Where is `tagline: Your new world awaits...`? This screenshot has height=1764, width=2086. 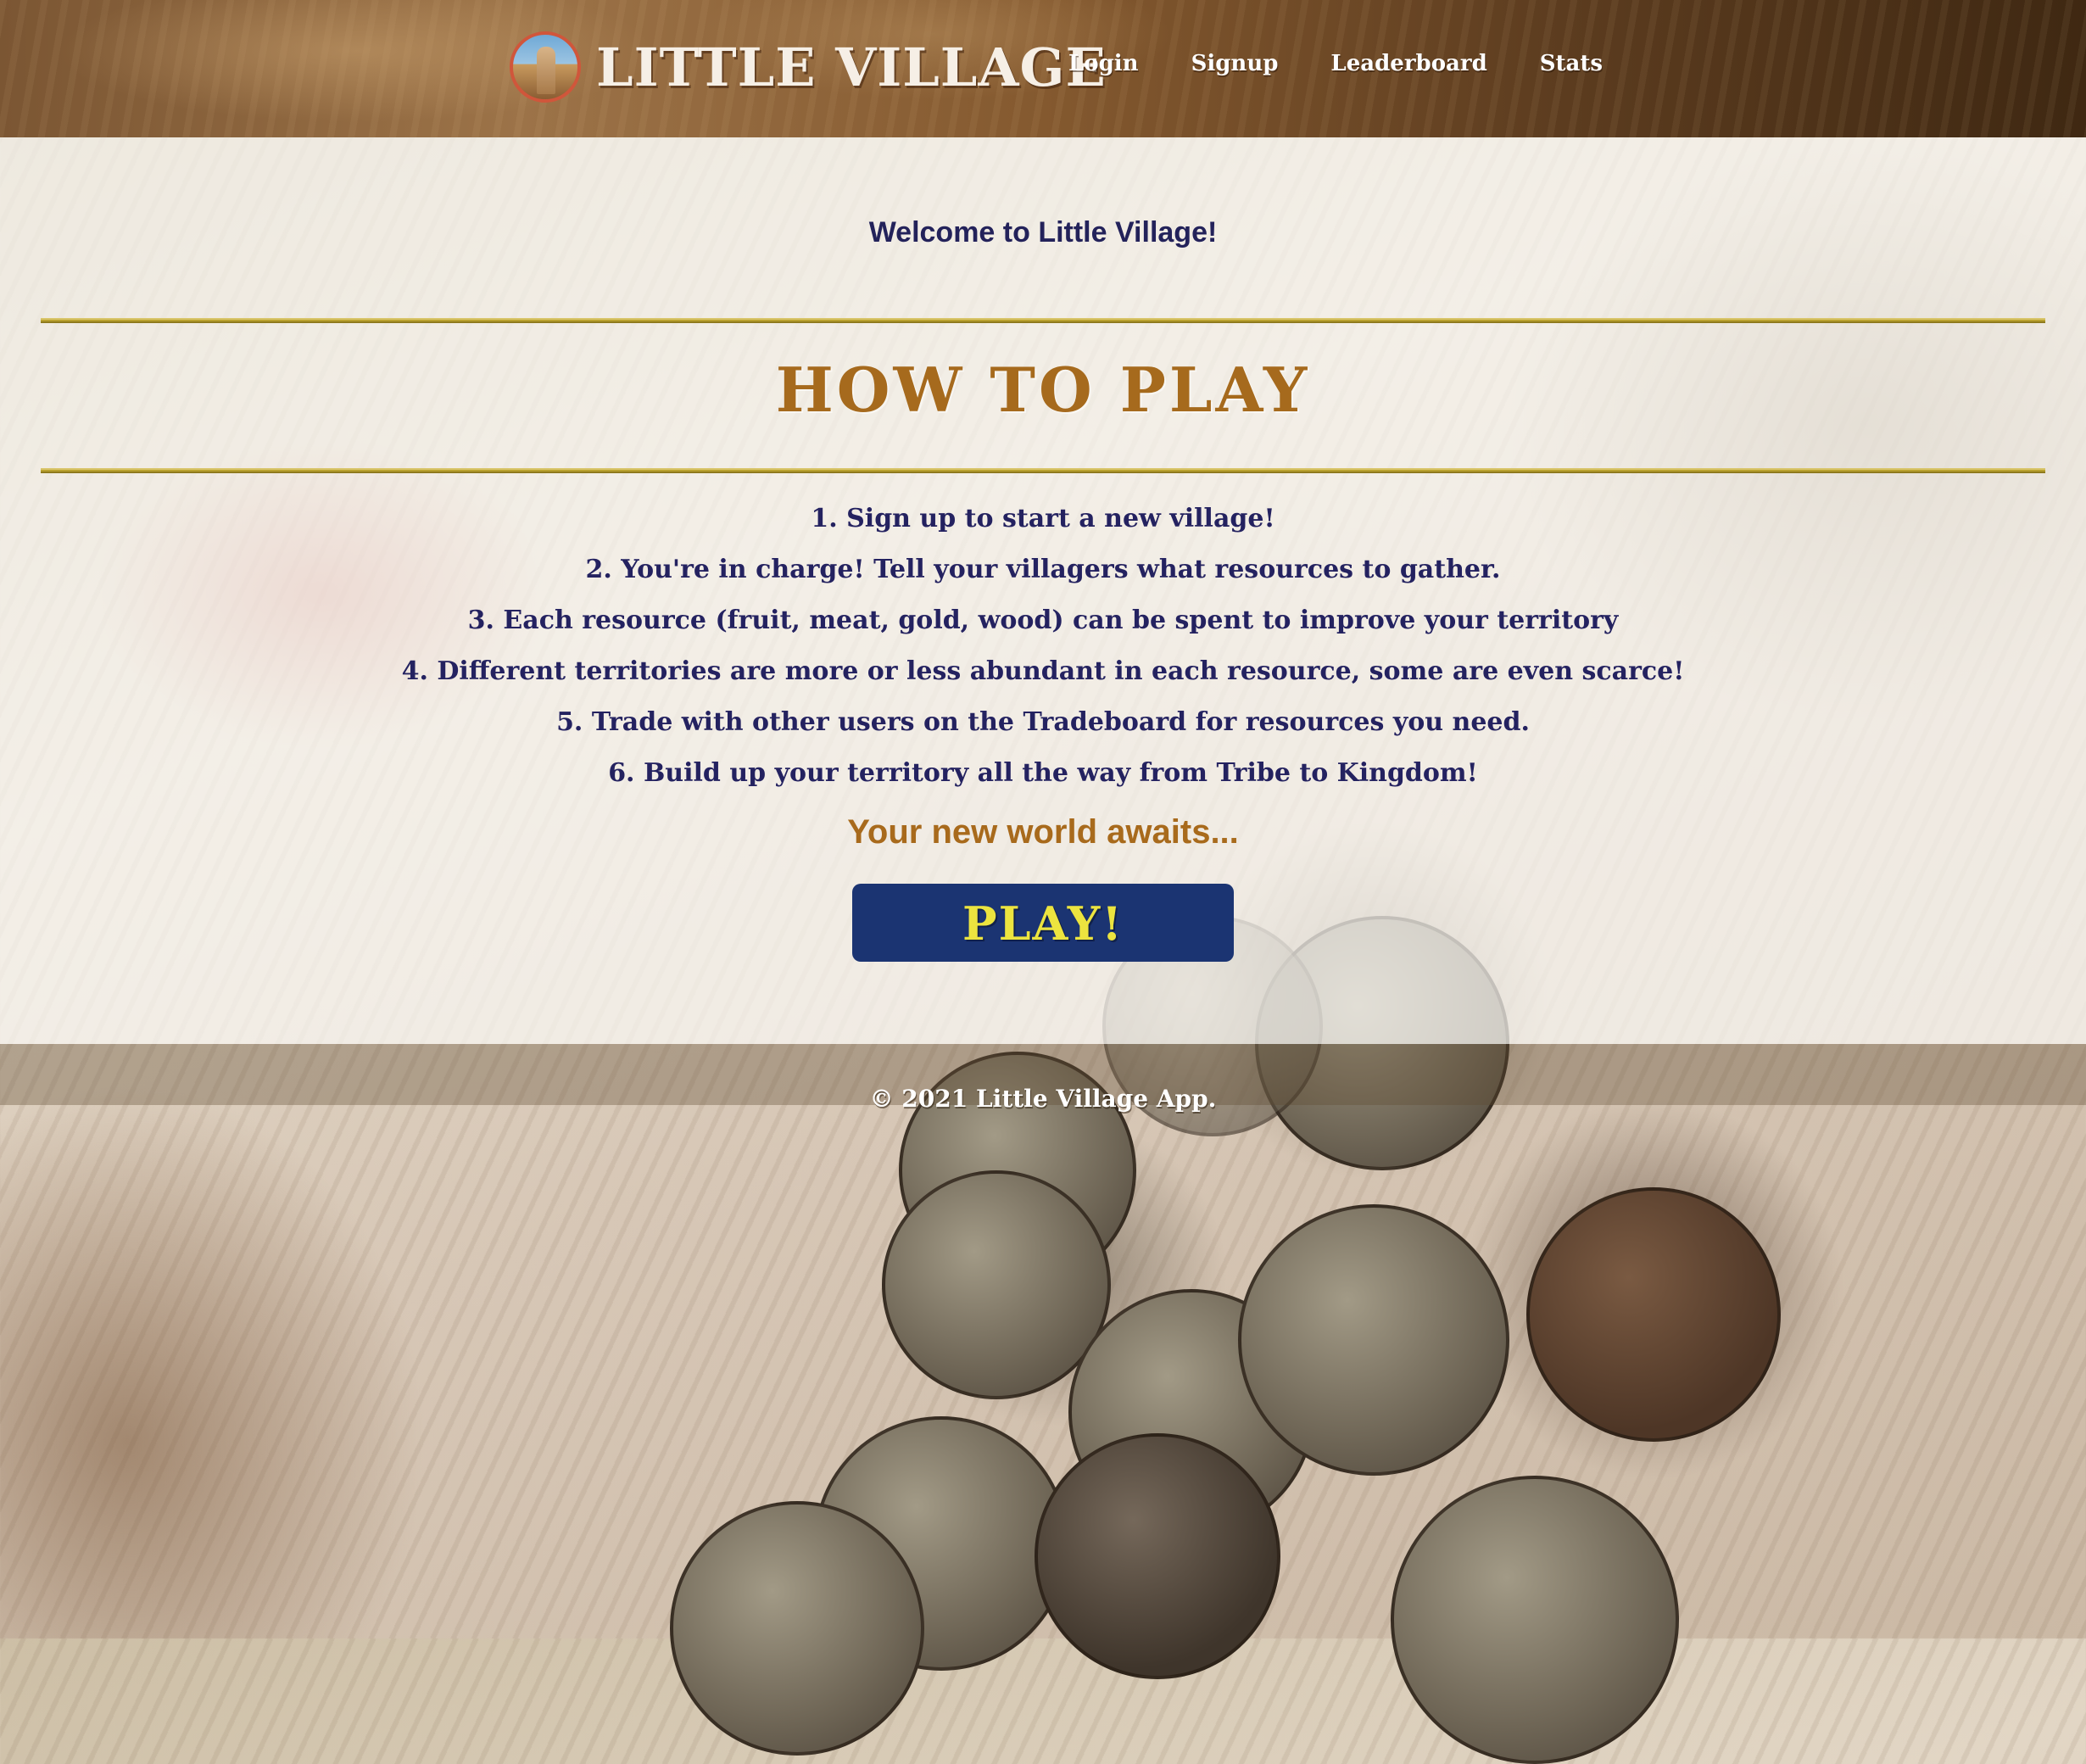
tagline: Your new world awaits... is located at coordinates (1043, 832).